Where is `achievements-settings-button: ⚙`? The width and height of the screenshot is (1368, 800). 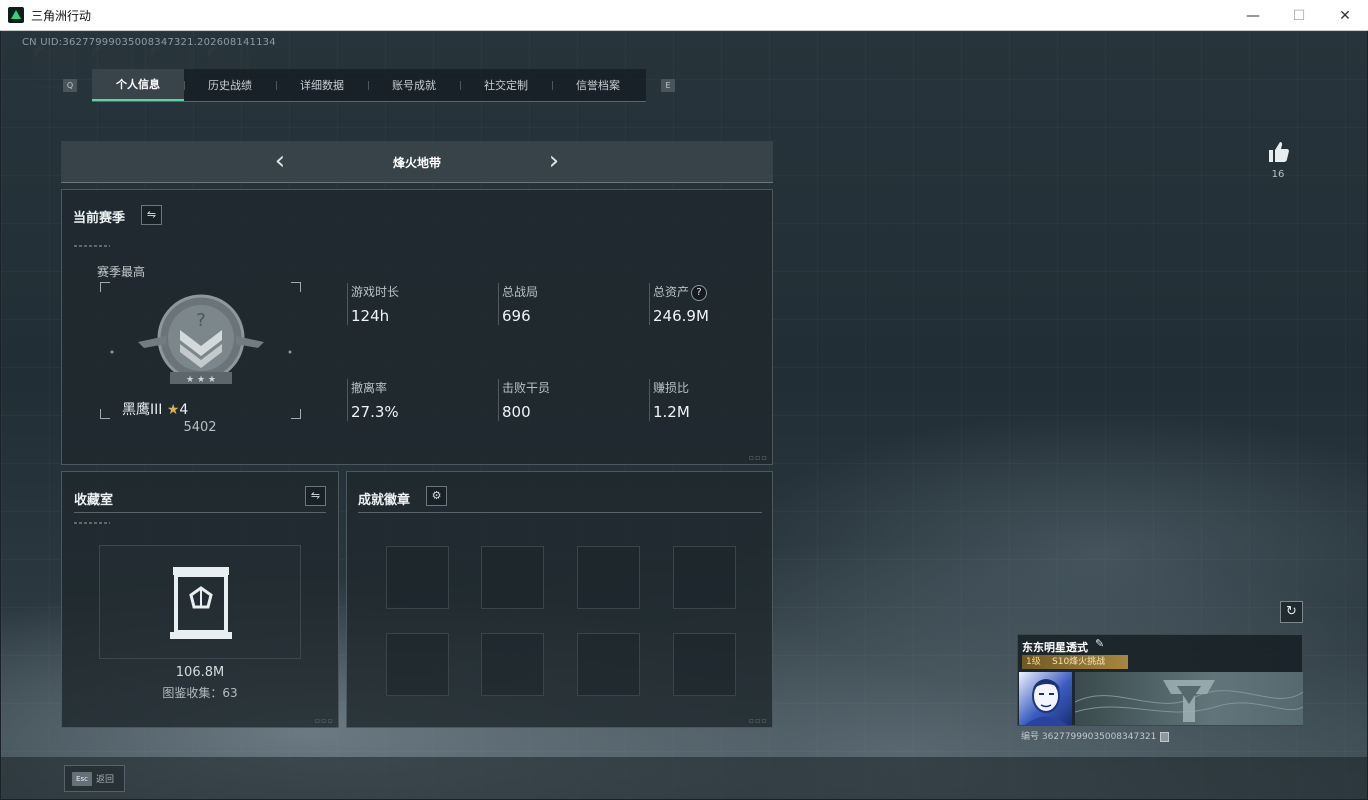
achievements-settings-button: ⚙ is located at coordinates (436, 496).